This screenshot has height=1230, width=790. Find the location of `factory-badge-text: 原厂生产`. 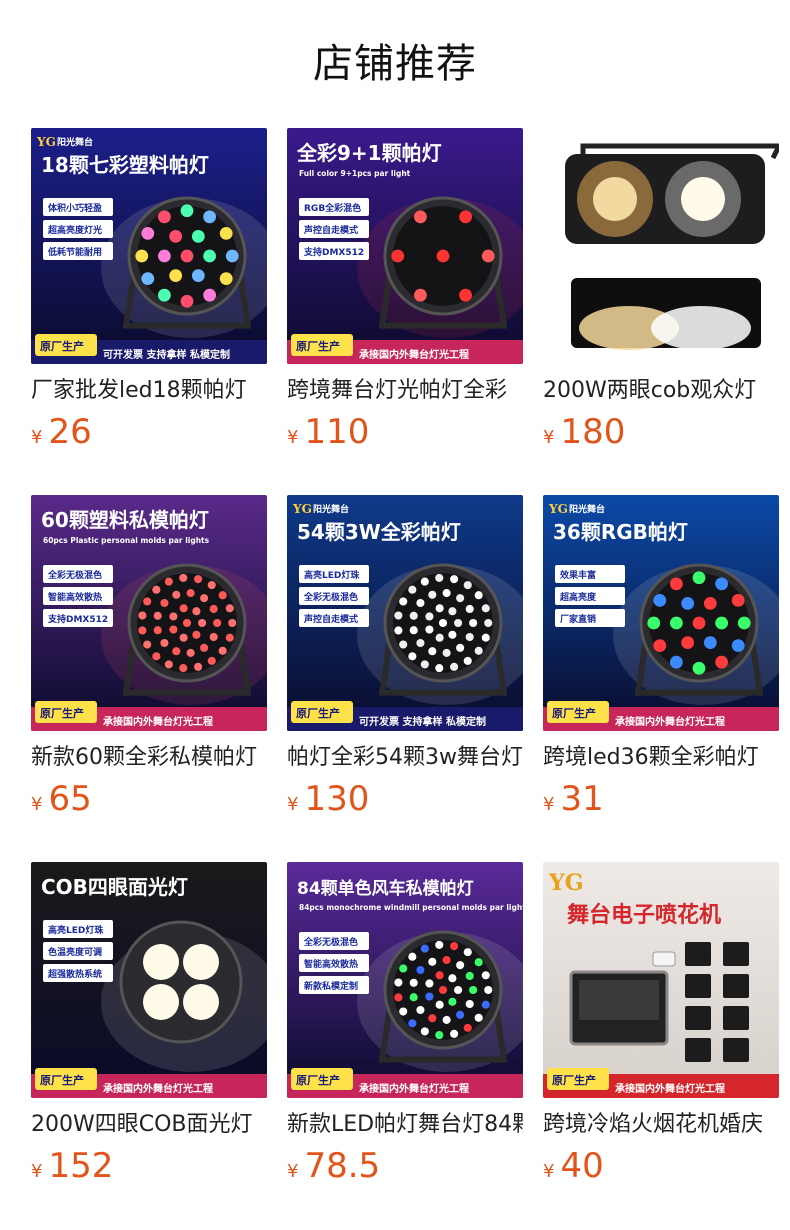

factory-badge-text: 原厂生产 is located at coordinates (318, 346).